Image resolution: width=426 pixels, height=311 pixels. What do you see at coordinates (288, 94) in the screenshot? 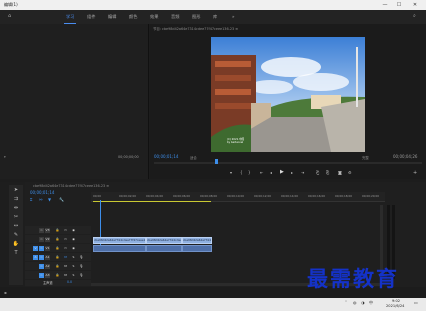
I see `video-still` at bounding box center [288, 94].